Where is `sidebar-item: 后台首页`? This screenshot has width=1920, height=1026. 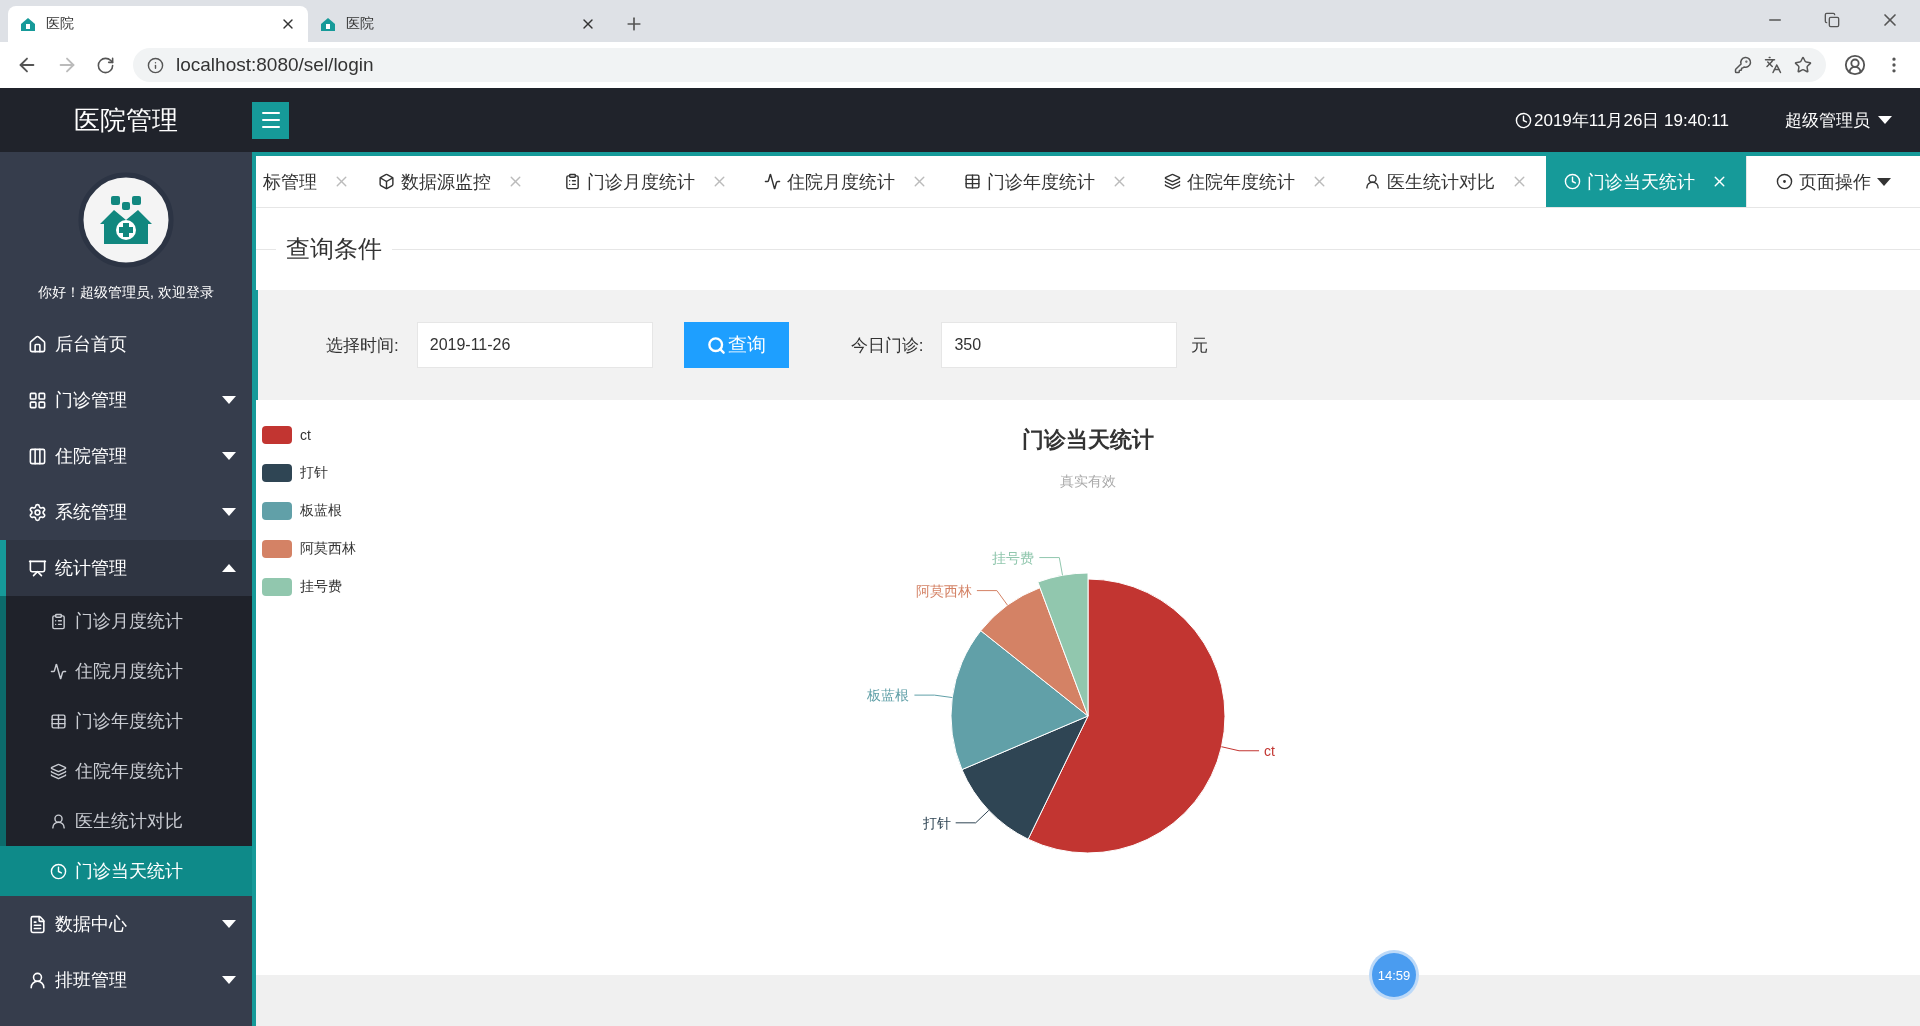
sidebar-item: 后台首页 is located at coordinates (126, 344).